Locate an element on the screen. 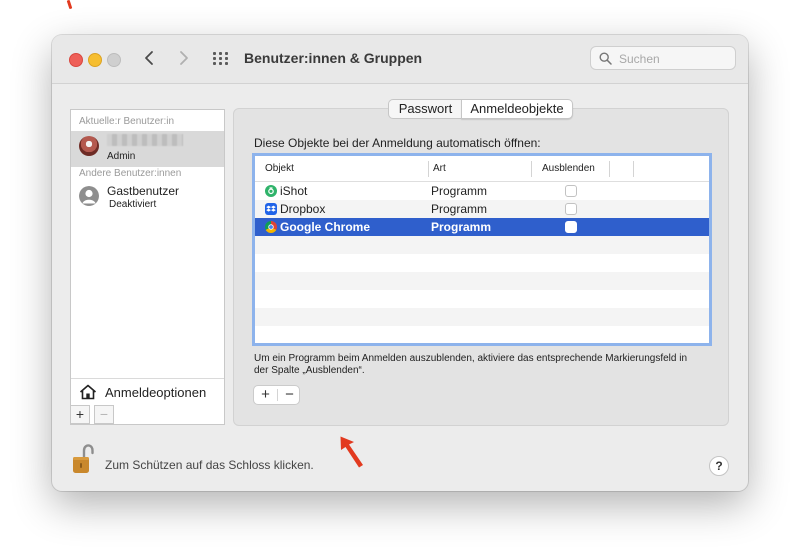 The image size is (800, 560). column-header-ausblenden: Ausblenden is located at coordinates (568, 168).